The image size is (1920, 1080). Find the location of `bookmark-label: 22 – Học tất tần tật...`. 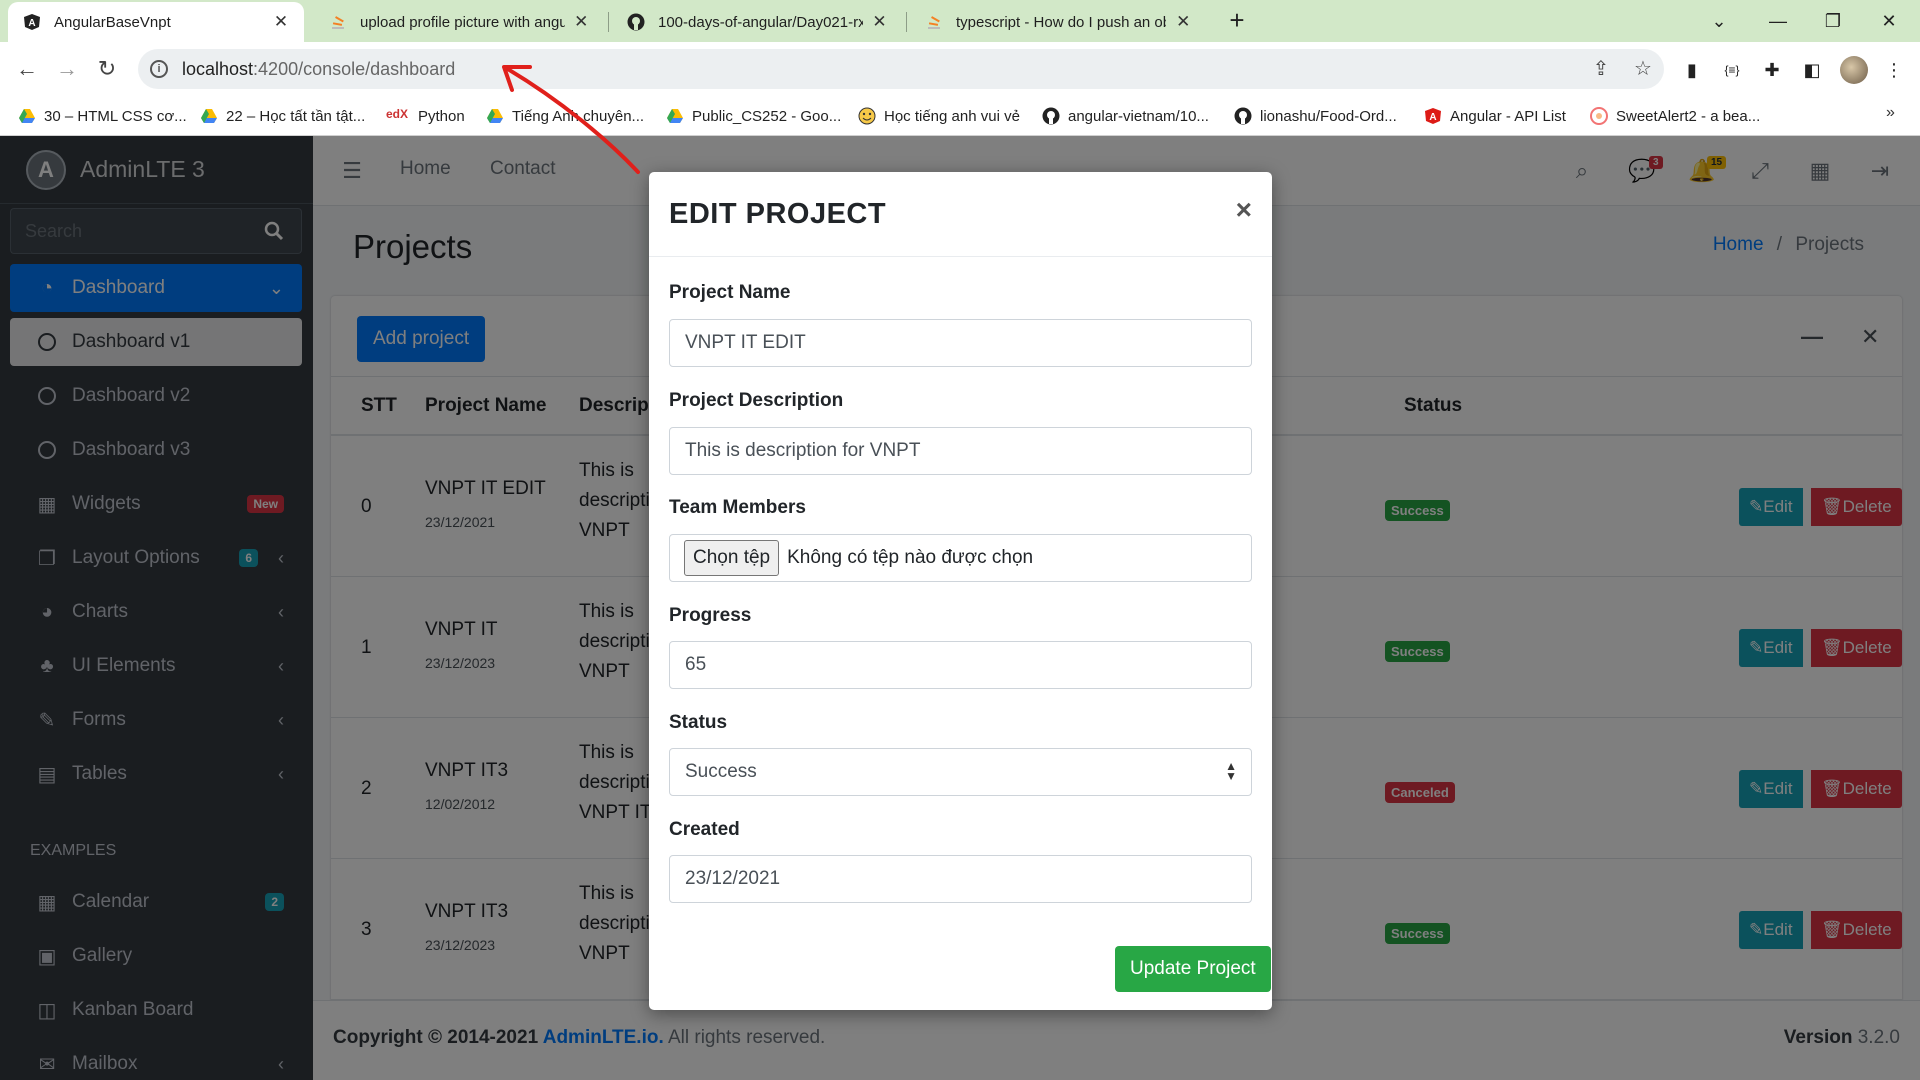

bookmark-label: 22 – Học tất tần tật... is located at coordinates (296, 116).